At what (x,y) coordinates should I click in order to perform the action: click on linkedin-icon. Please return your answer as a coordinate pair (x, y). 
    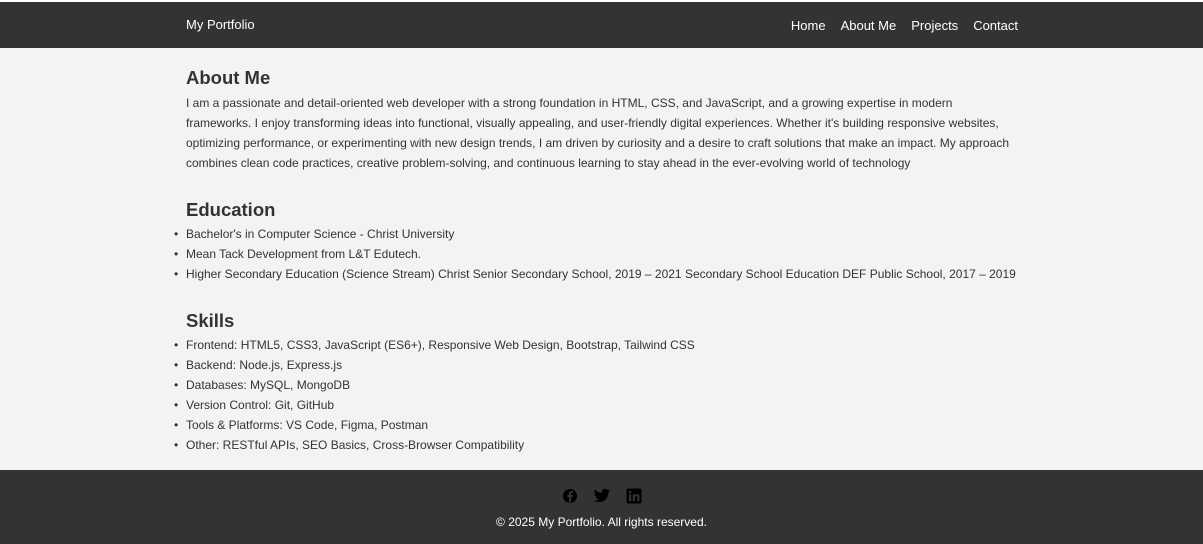
    Looking at the image, I should click on (633, 496).